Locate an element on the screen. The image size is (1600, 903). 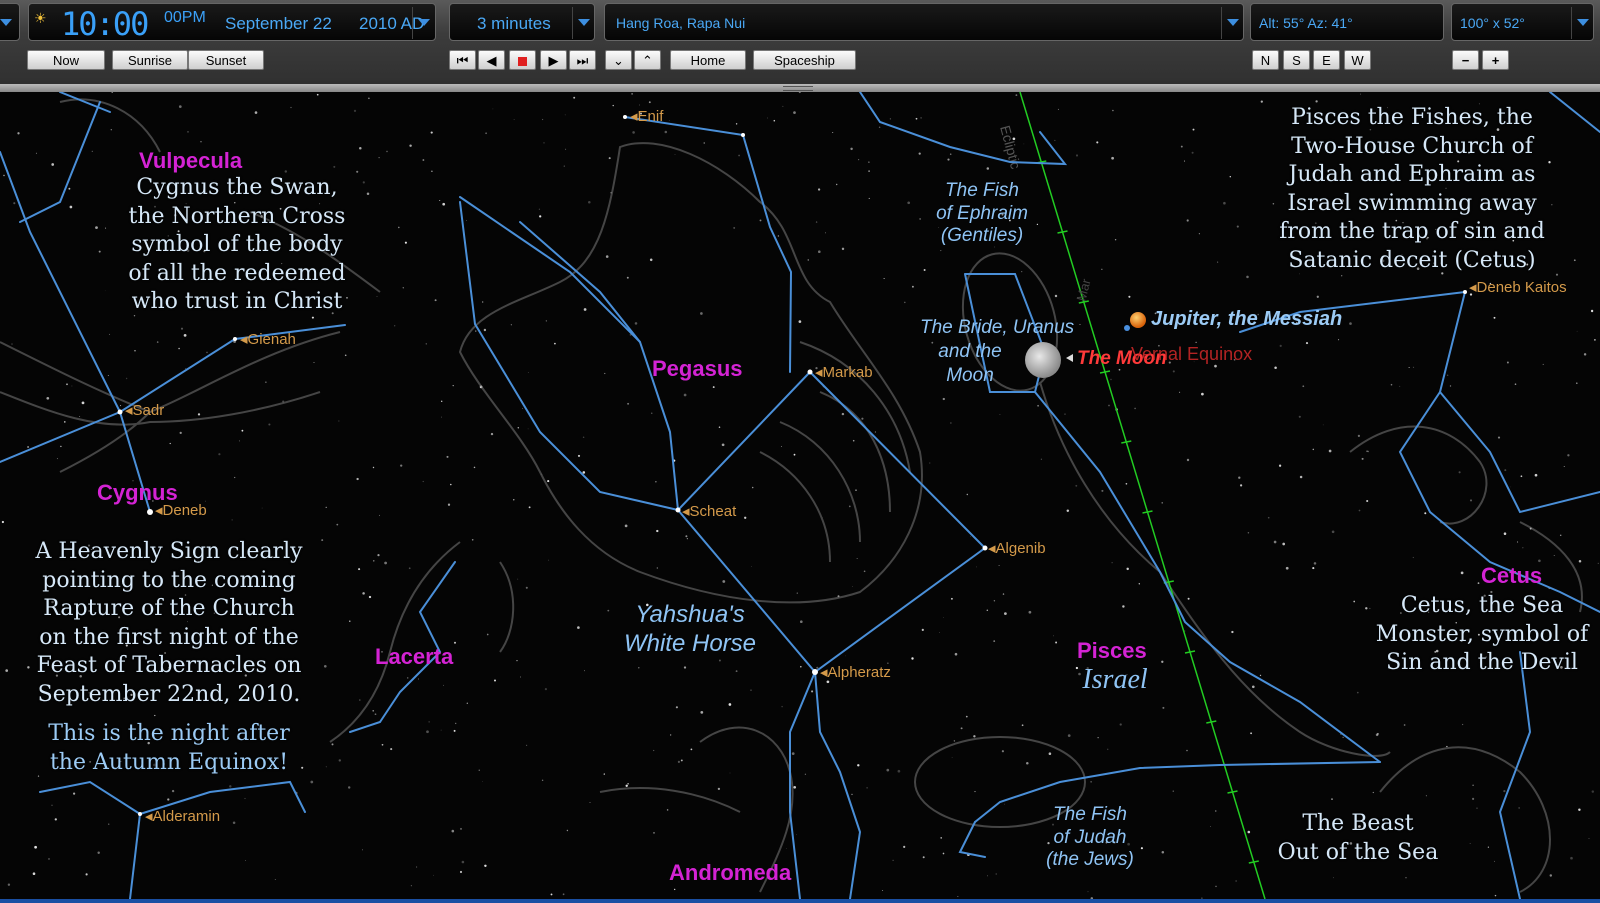
location-panel: Hang Roa, Rapa Nui is located at coordinates (924, 22).